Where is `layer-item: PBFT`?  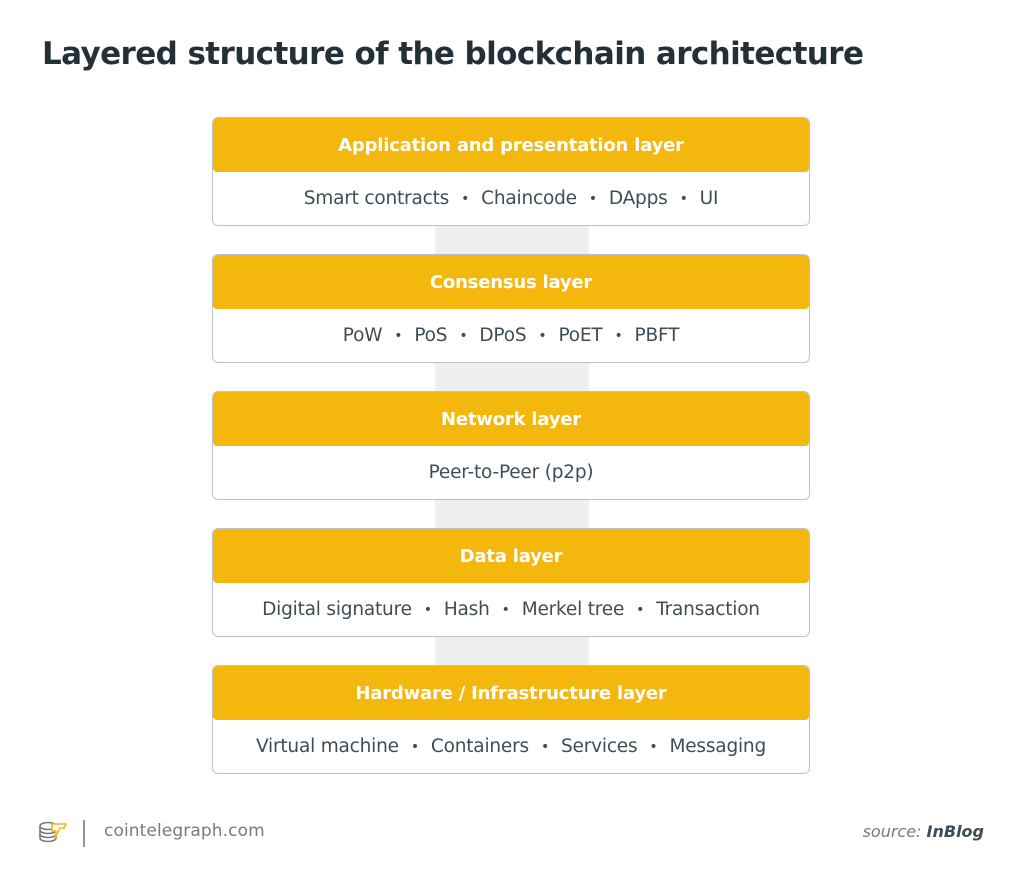
layer-item: PBFT is located at coordinates (657, 335).